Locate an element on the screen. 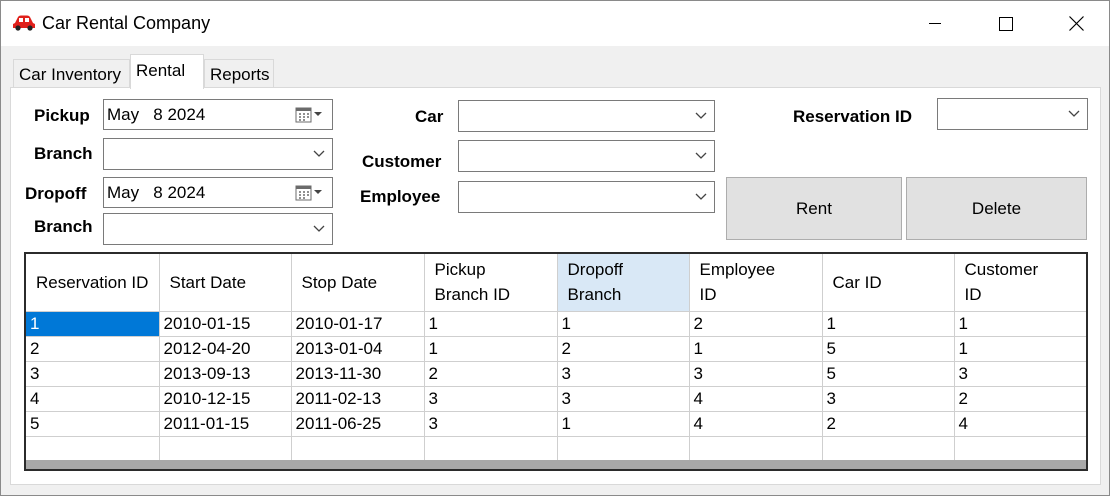  title-bar: Car Rental Company is located at coordinates (555, 23).